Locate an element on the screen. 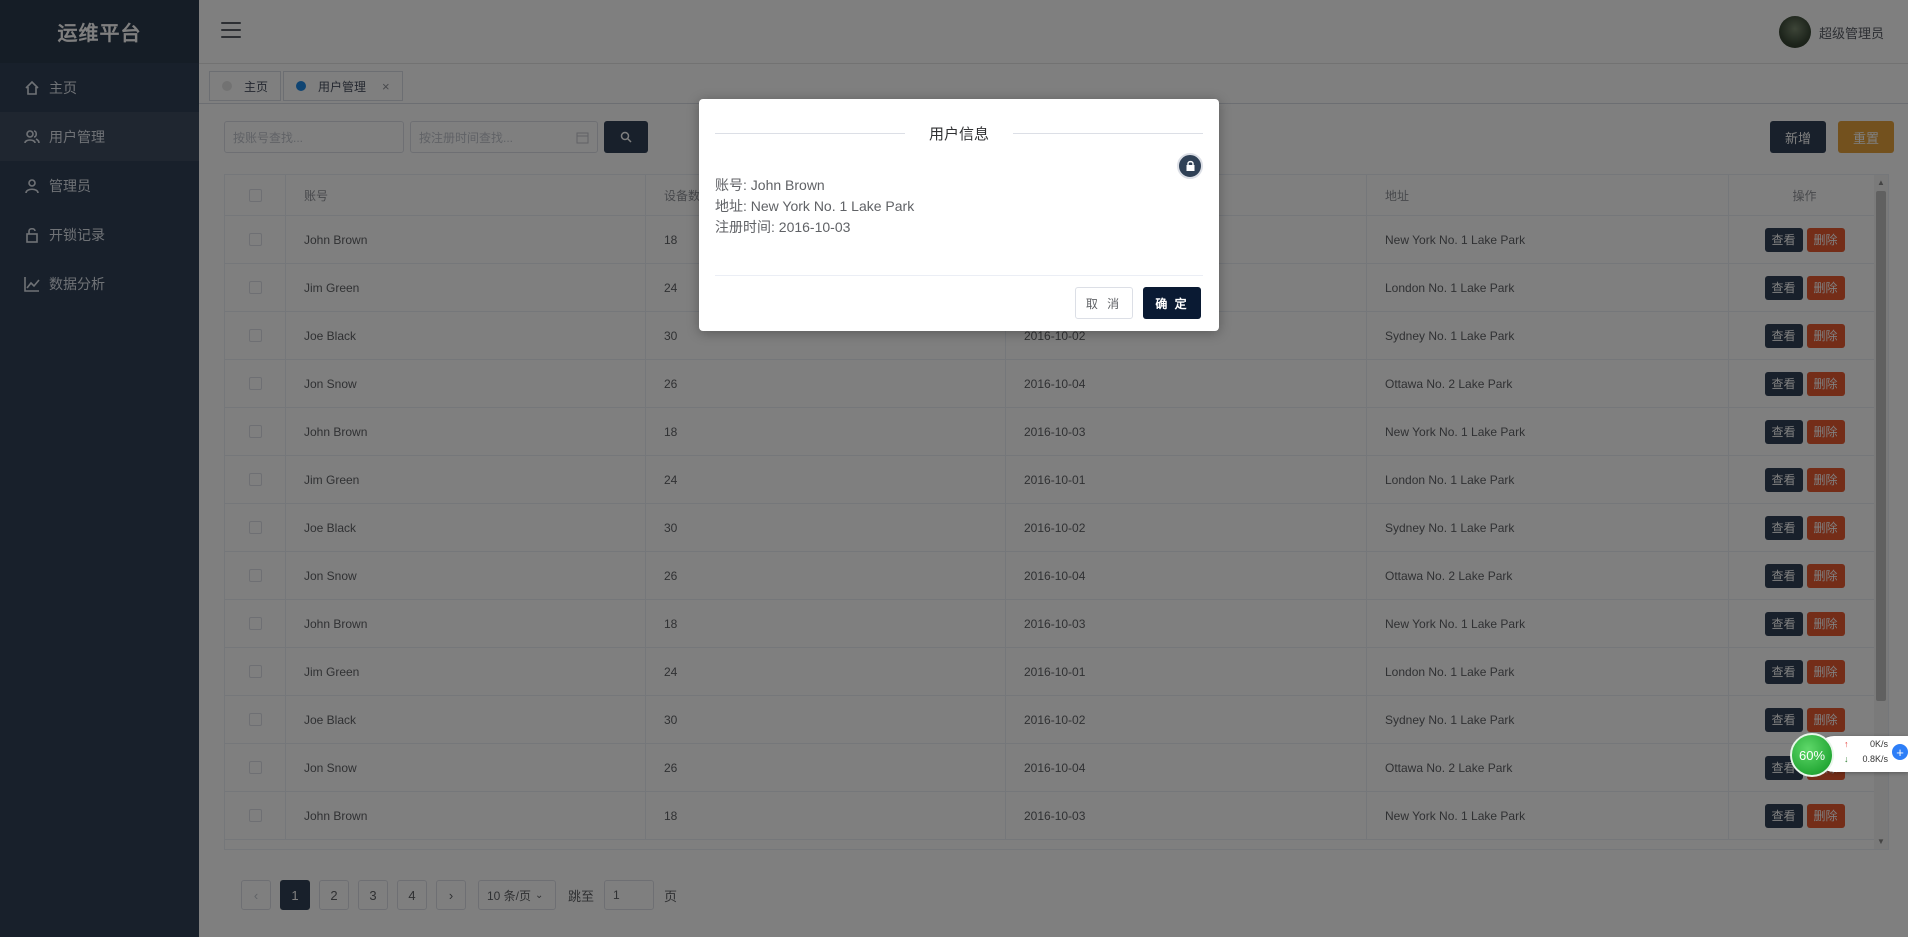 This screenshot has width=1908, height=937. network-usage-circle: 60% is located at coordinates (1812, 755).